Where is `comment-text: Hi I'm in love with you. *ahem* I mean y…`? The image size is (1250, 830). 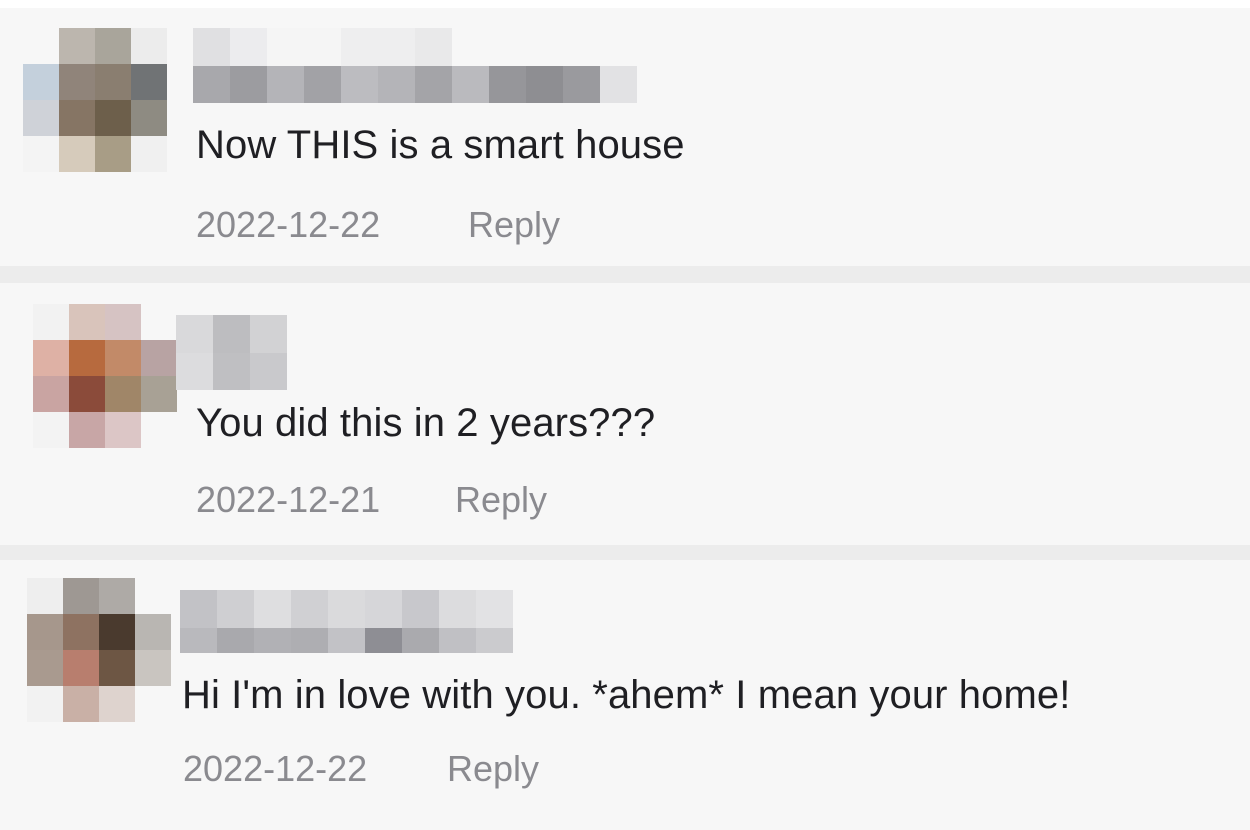 comment-text: Hi I'm in love with you. *ahem* I mean y… is located at coordinates (626, 695).